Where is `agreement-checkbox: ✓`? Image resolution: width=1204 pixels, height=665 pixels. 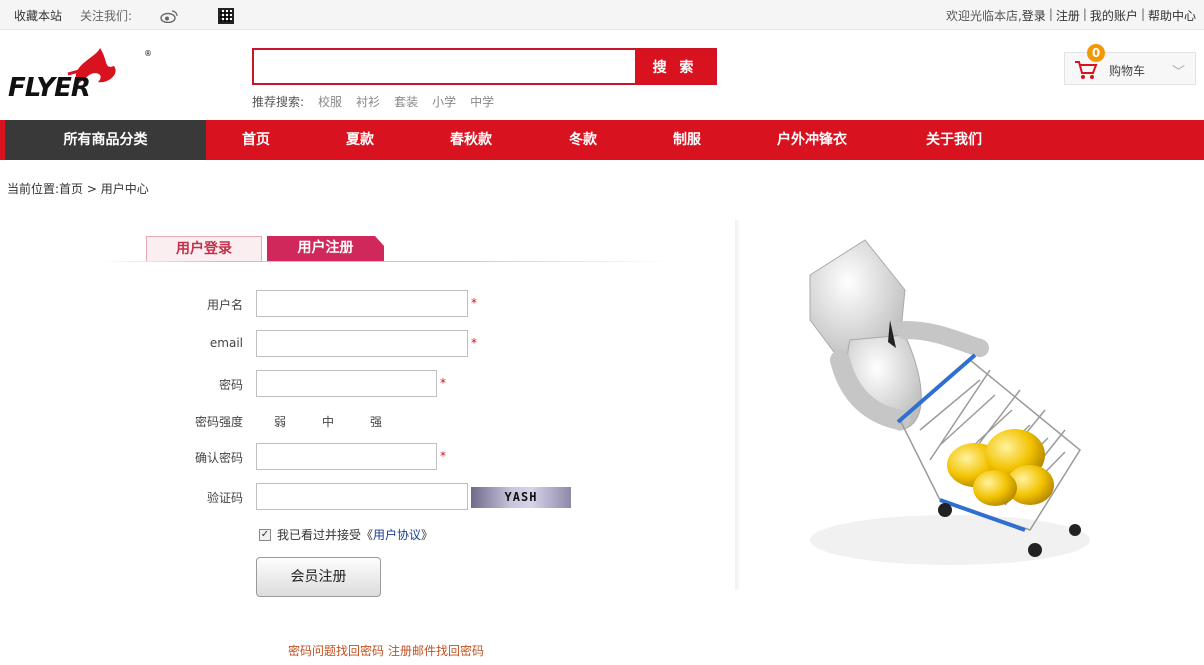 agreement-checkbox: ✓ is located at coordinates (265, 534).